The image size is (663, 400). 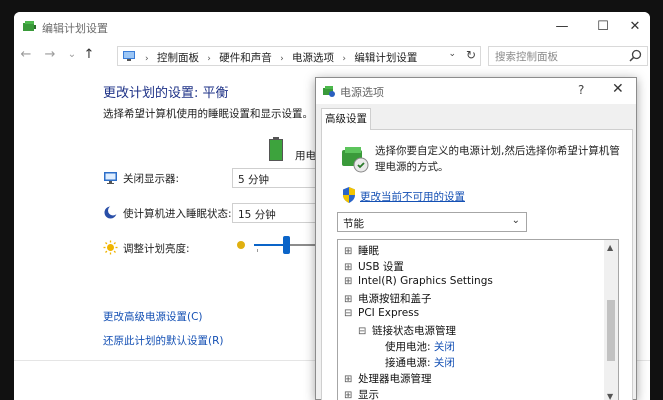 I want to click on sun-icon, so click(x=110, y=247).